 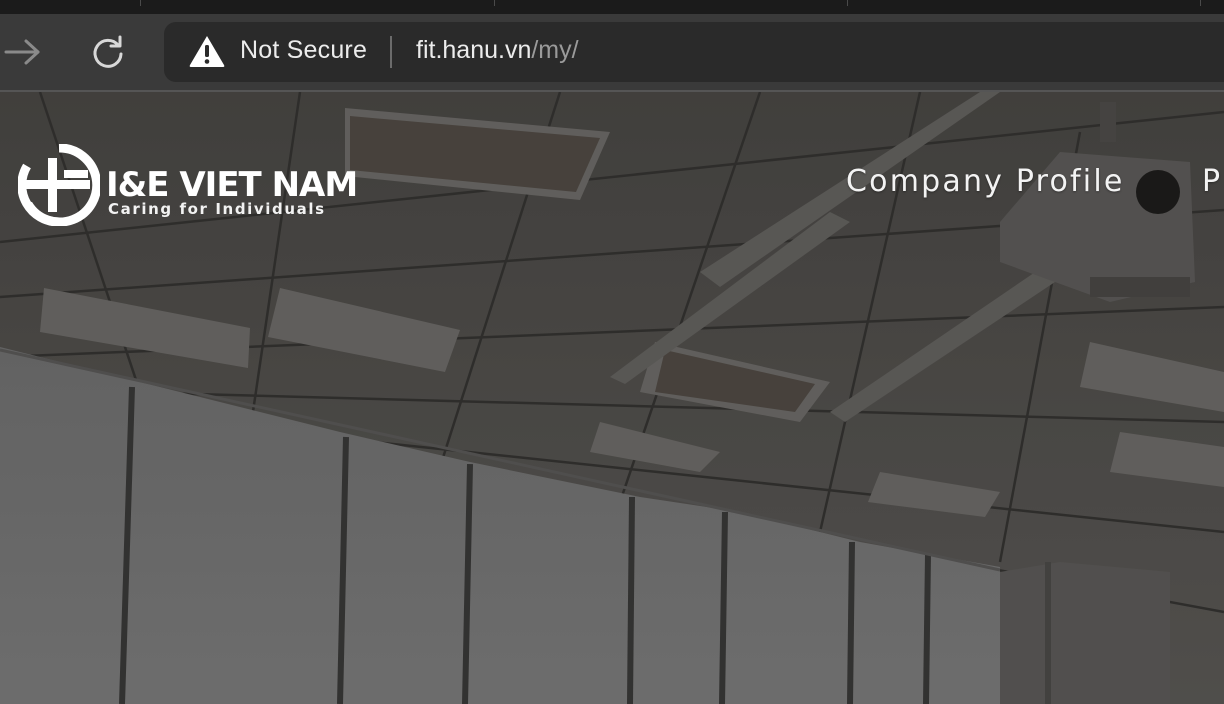 I want to click on nav-company-profile: Company Profile, so click(x=985, y=181).